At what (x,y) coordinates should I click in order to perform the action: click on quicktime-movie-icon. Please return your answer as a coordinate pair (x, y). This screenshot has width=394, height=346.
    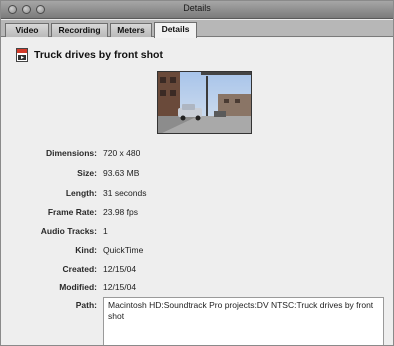
    Looking at the image, I should click on (22, 55).